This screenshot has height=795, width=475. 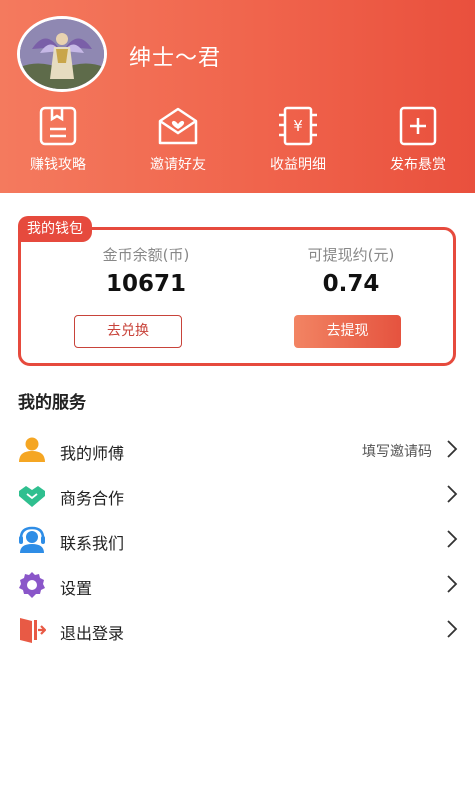 I want to click on avatar, so click(x=62, y=54).